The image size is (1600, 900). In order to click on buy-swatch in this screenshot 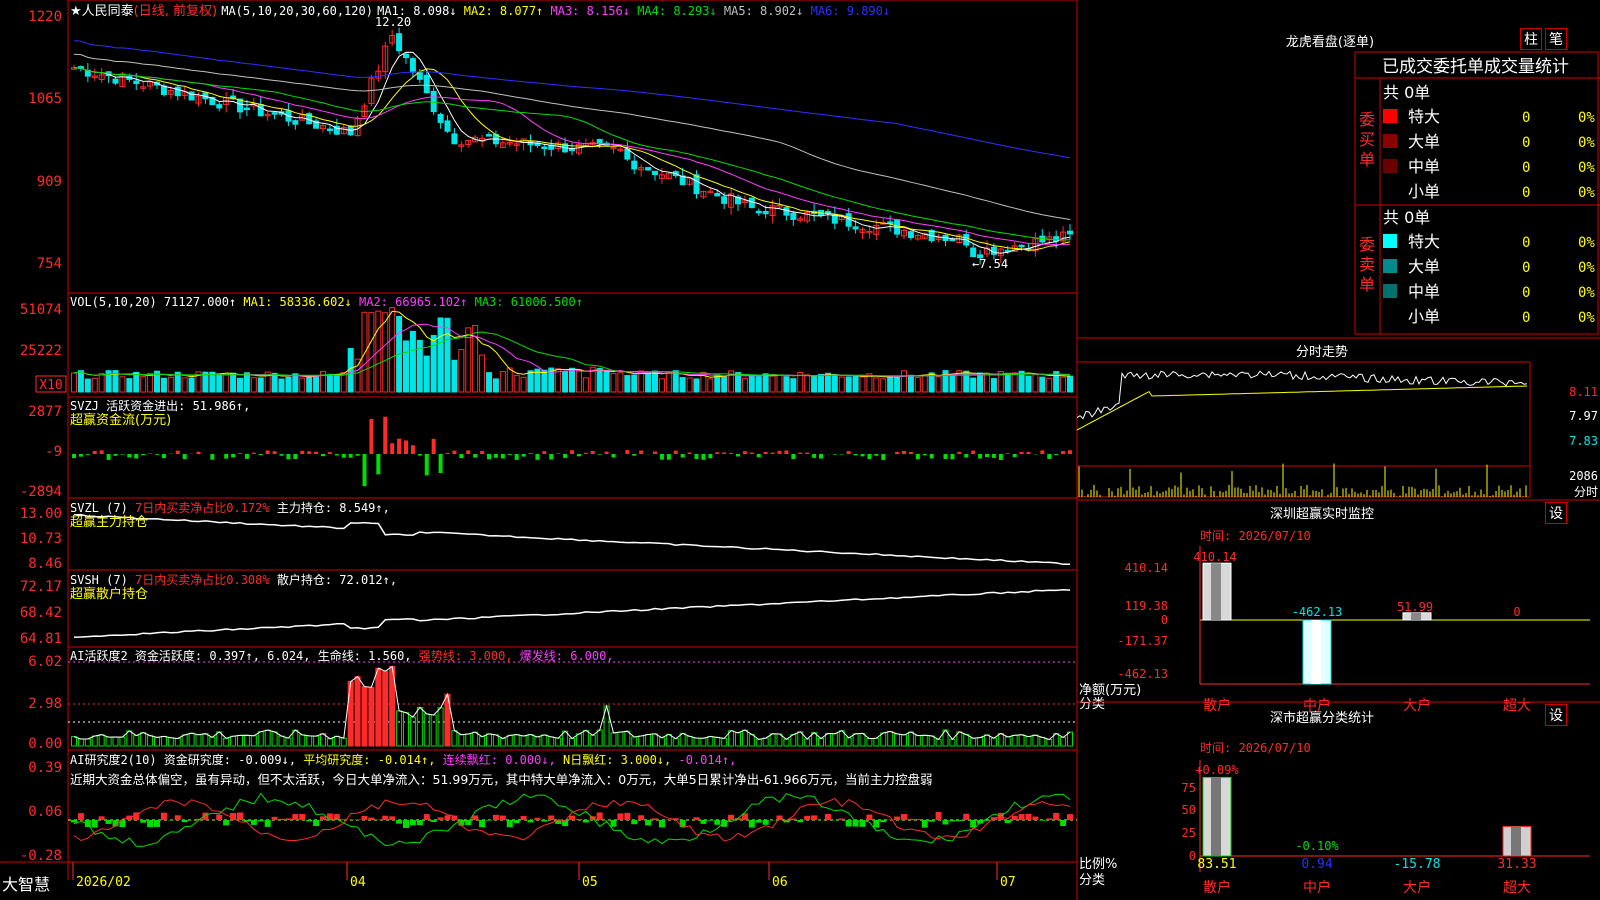, I will do `click(1390, 116)`.